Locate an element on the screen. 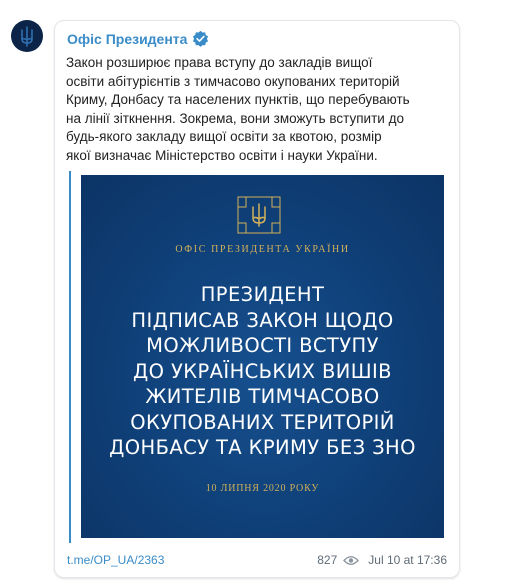  message-footer: t.me/OP_UA/2363 827 Jul 10 at 17:36 is located at coordinates (257, 560).